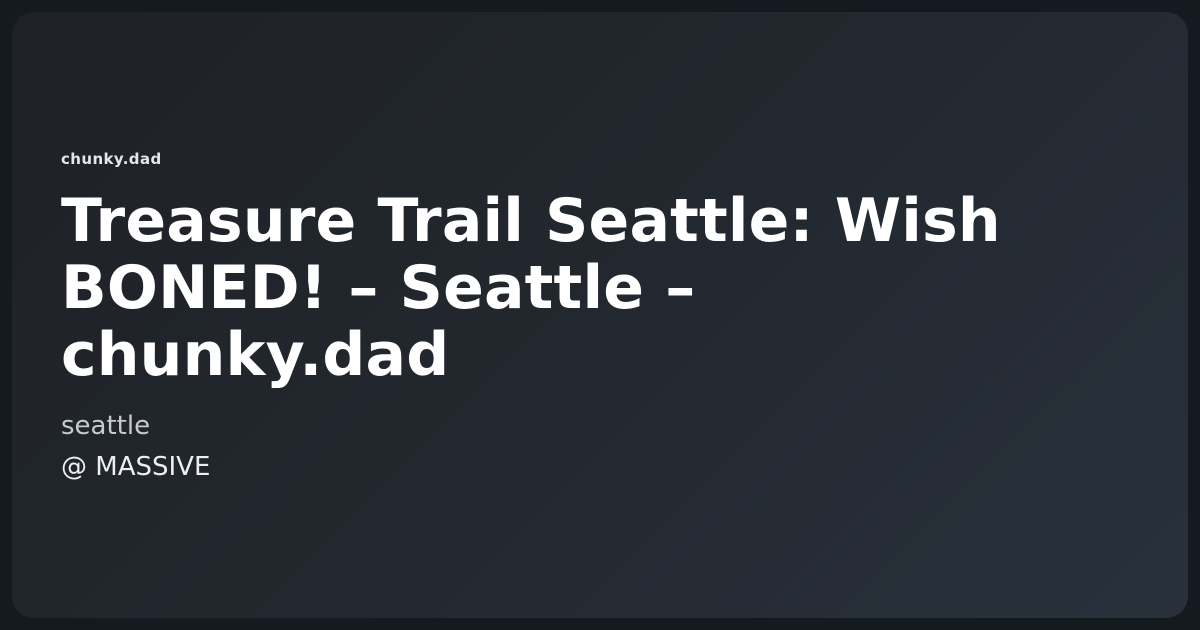  I want to click on site-name: chunky.dad, so click(111, 159).